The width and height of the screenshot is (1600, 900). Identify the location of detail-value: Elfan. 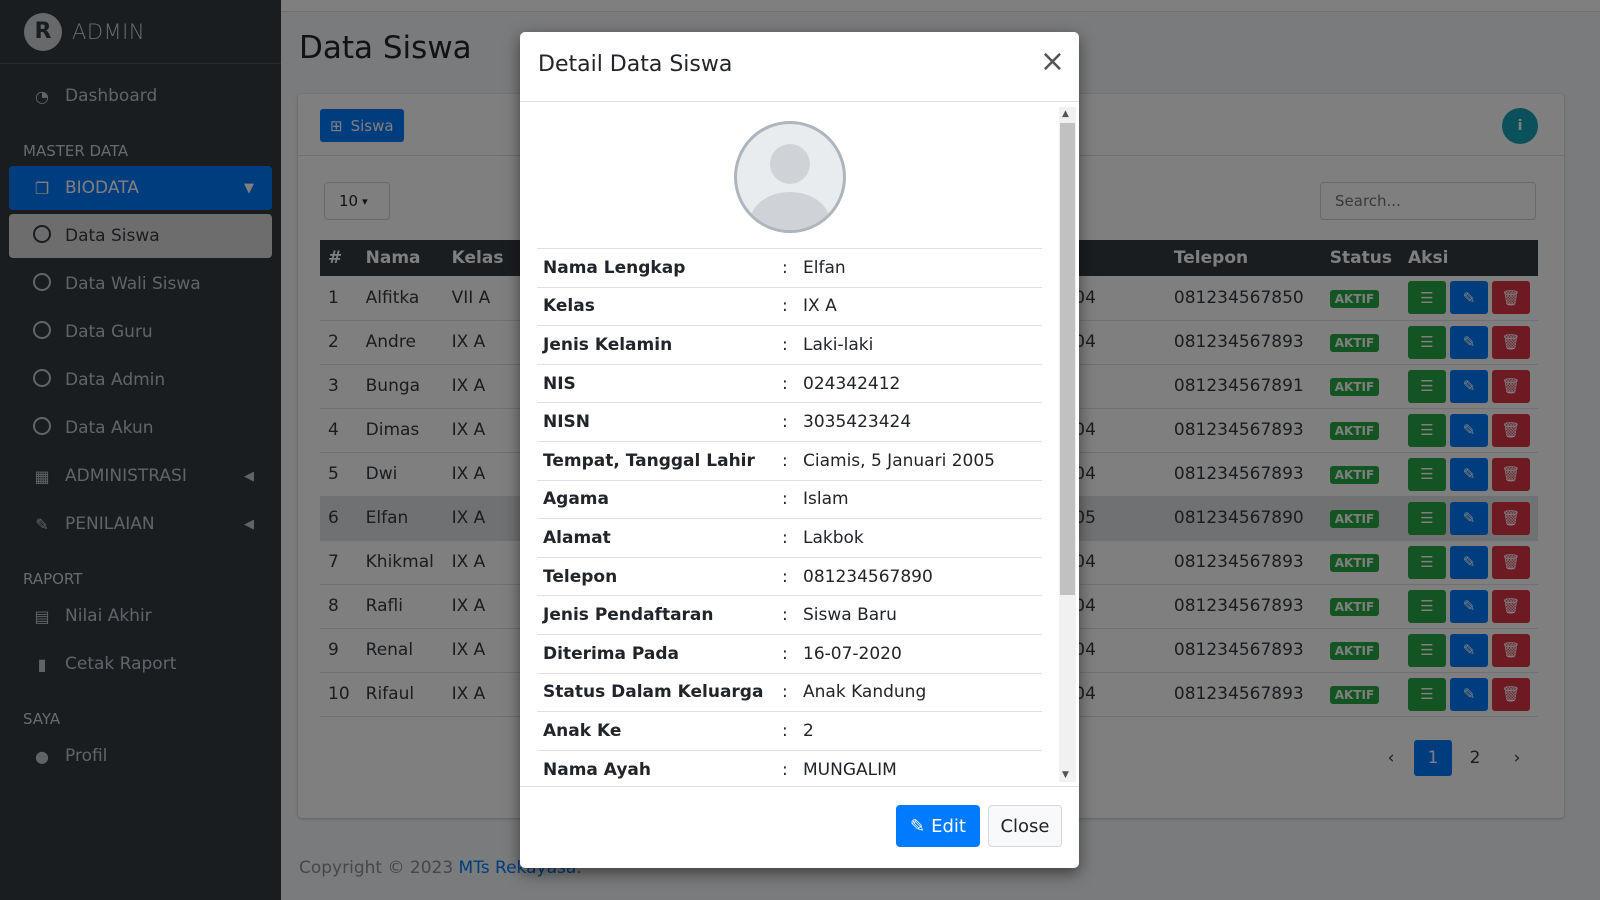
(919, 268).